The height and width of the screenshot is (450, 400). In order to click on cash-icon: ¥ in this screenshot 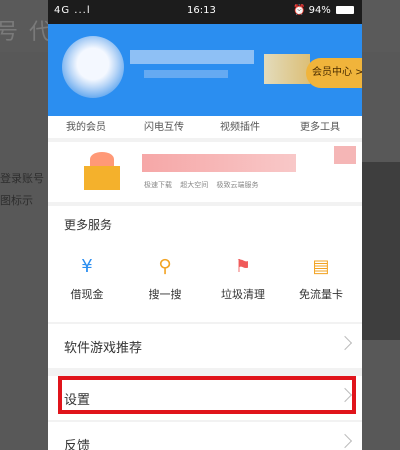, I will do `click(87, 266)`.